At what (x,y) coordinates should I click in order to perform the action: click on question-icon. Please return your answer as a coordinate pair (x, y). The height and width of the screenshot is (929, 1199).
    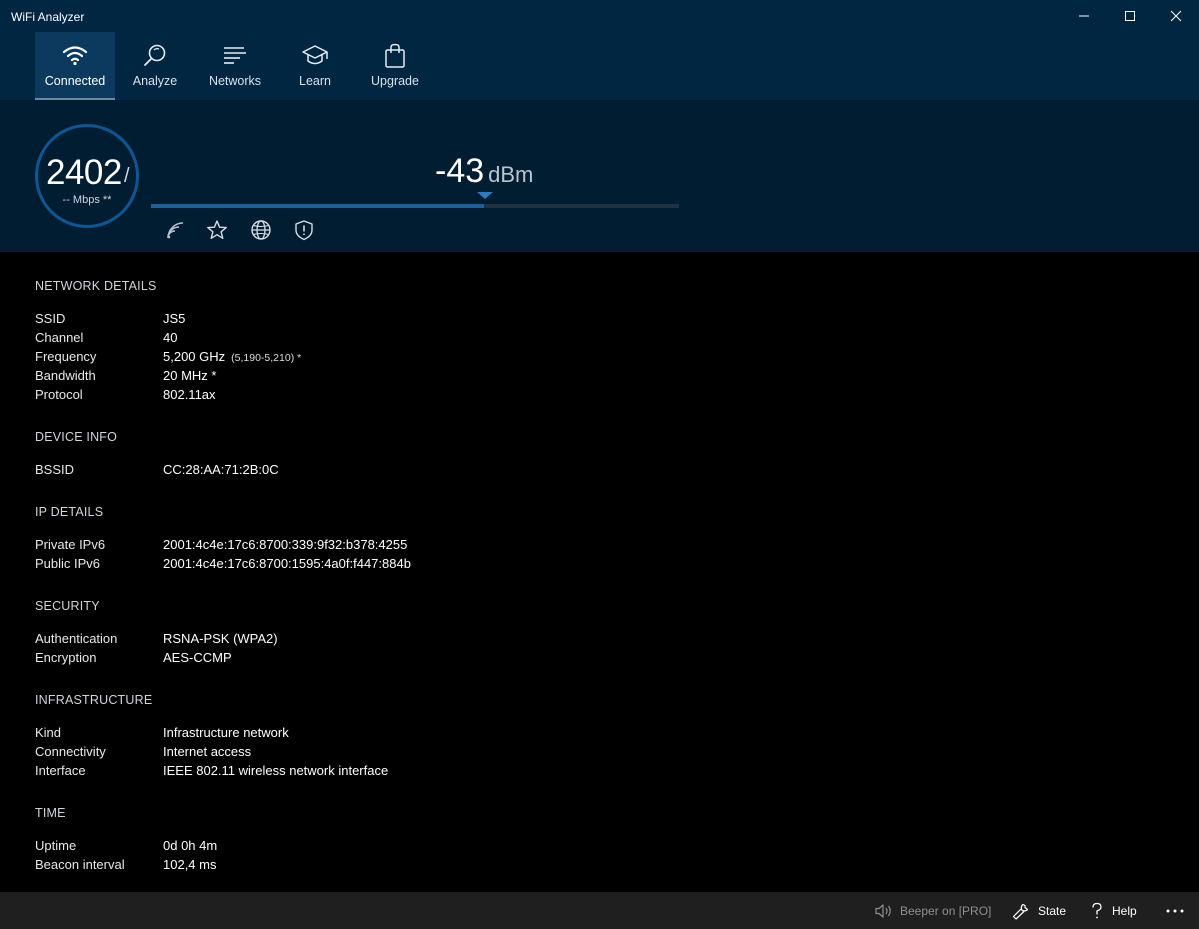
    Looking at the image, I should click on (1097, 910).